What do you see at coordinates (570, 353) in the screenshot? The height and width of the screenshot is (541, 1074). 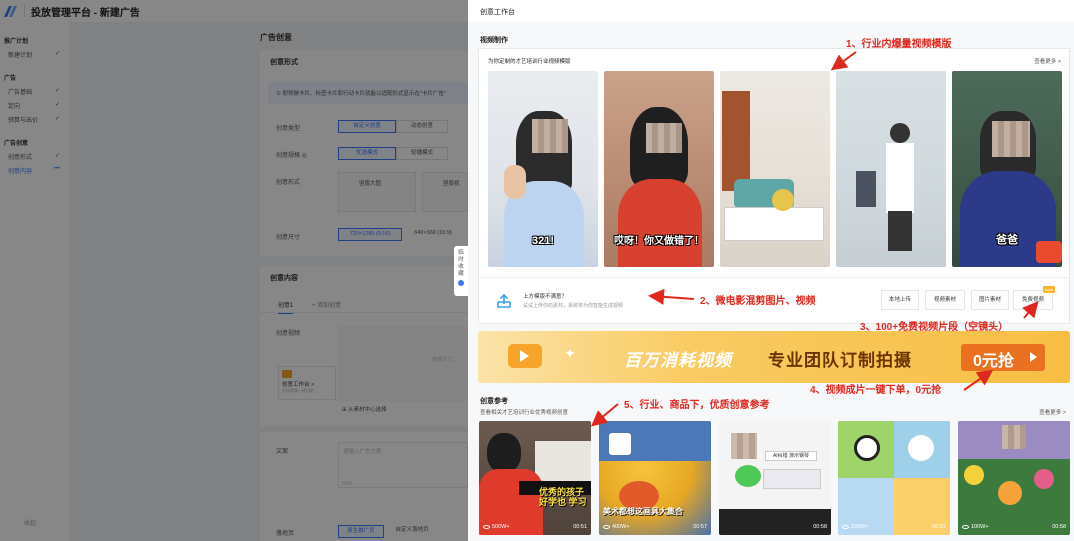 I see `sparkle-icon: ✦` at bounding box center [570, 353].